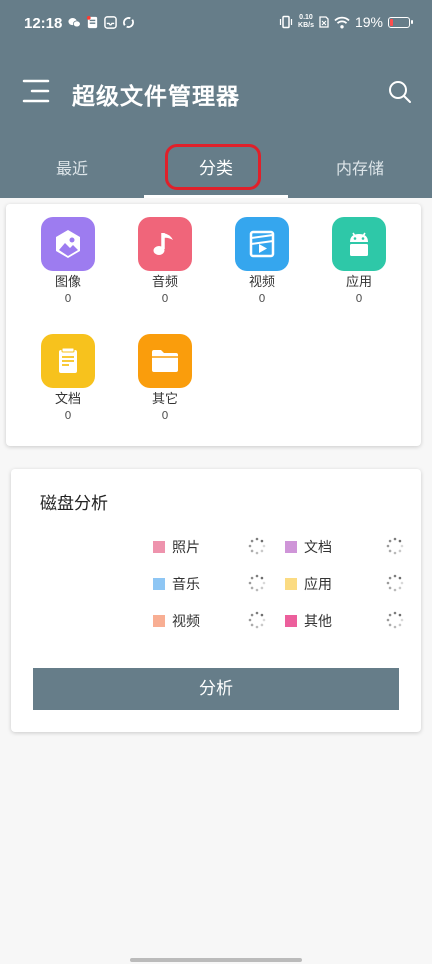  I want to click on legend-other: 其他, so click(308, 621).